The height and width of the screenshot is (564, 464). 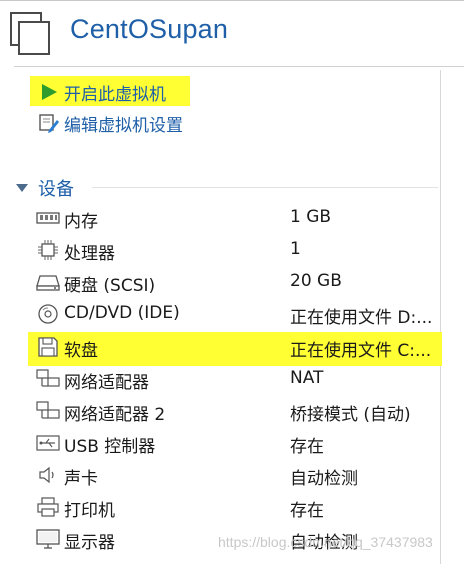 I want to click on processor-icon, so click(x=48, y=250).